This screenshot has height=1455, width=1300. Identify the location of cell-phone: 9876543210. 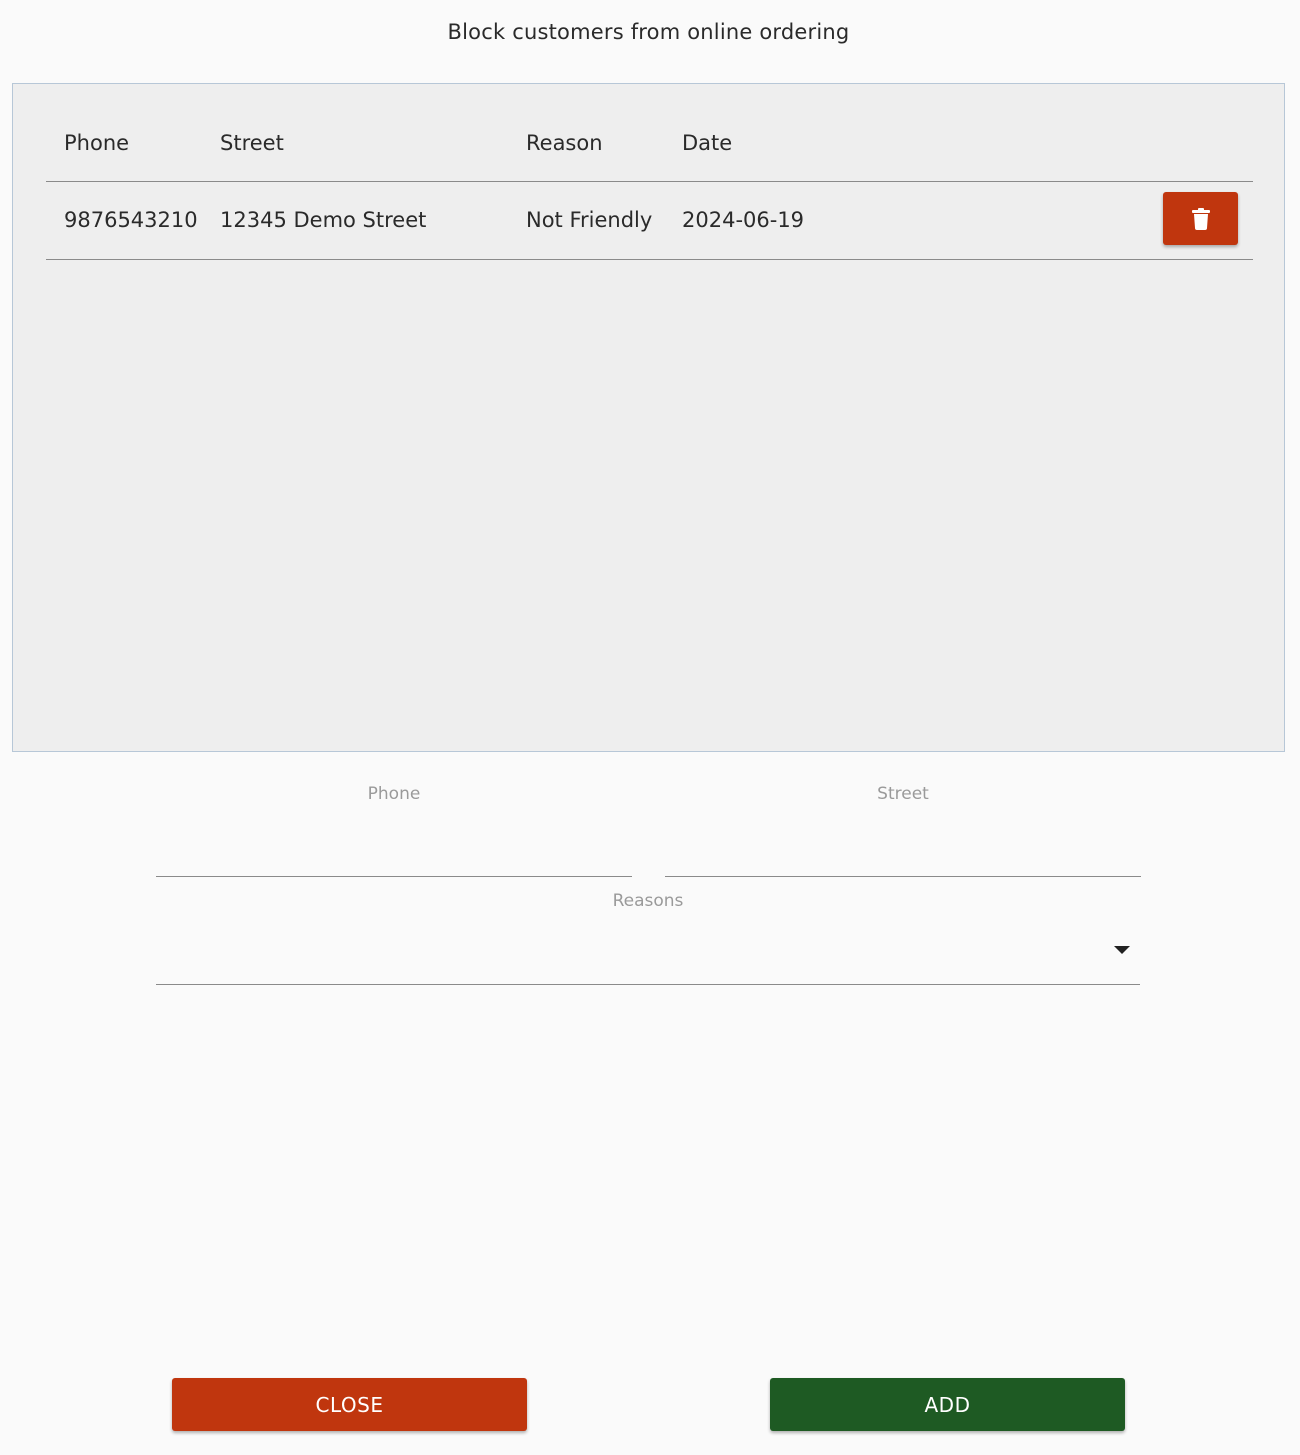
(131, 220).